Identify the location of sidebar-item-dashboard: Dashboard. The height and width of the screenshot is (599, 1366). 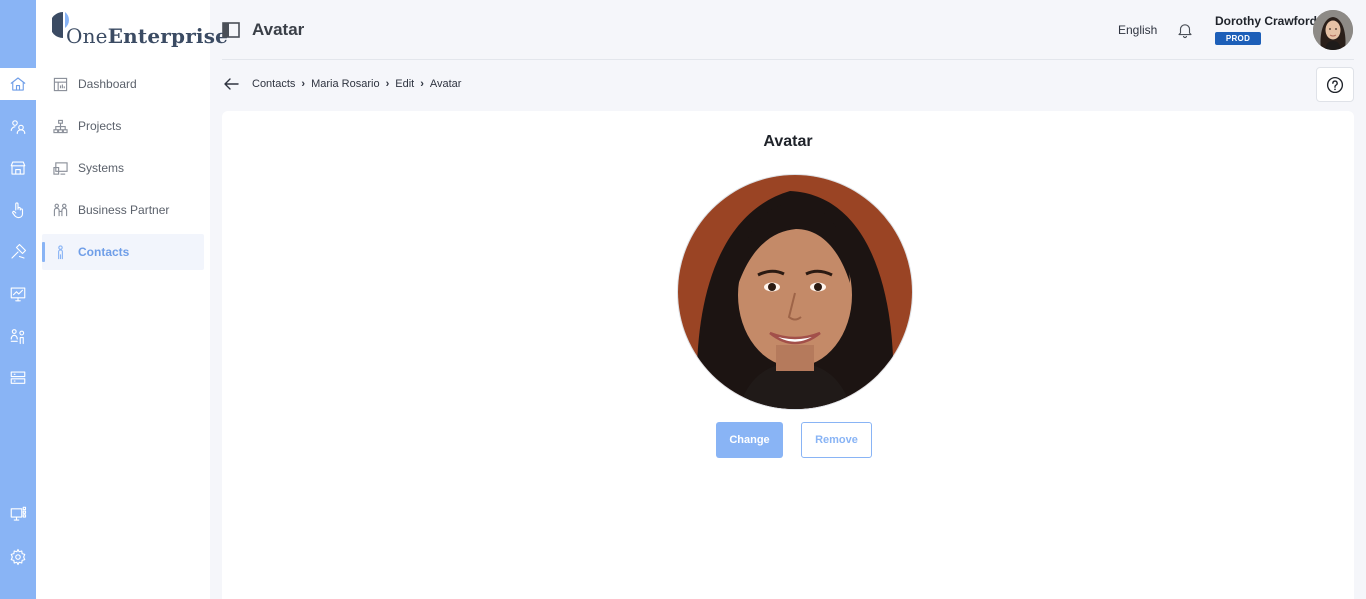
(123, 84).